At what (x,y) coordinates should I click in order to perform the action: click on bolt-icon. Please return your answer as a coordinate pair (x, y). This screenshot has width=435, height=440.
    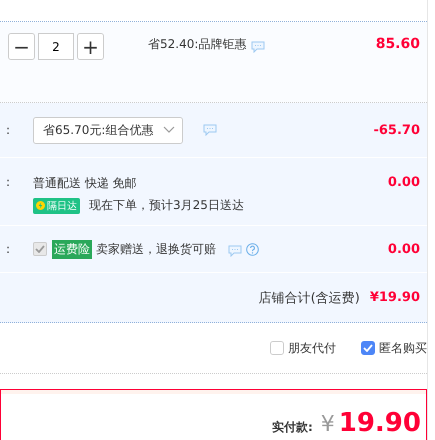
    Looking at the image, I should click on (40, 205).